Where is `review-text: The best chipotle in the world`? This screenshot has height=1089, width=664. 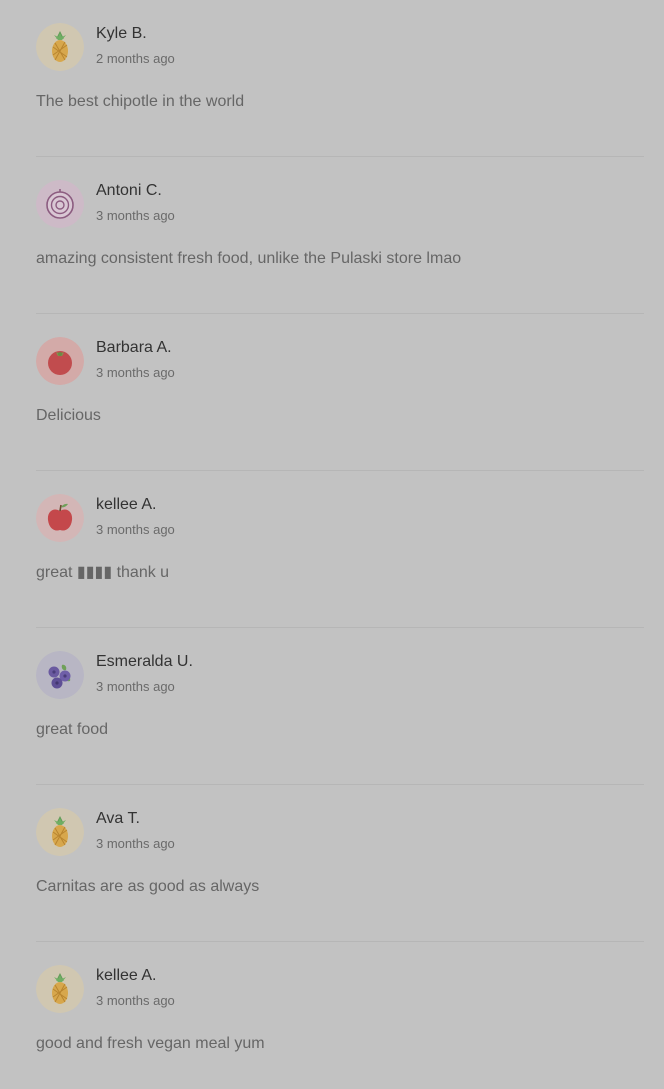
review-text: The best chipotle in the world is located at coordinates (140, 101).